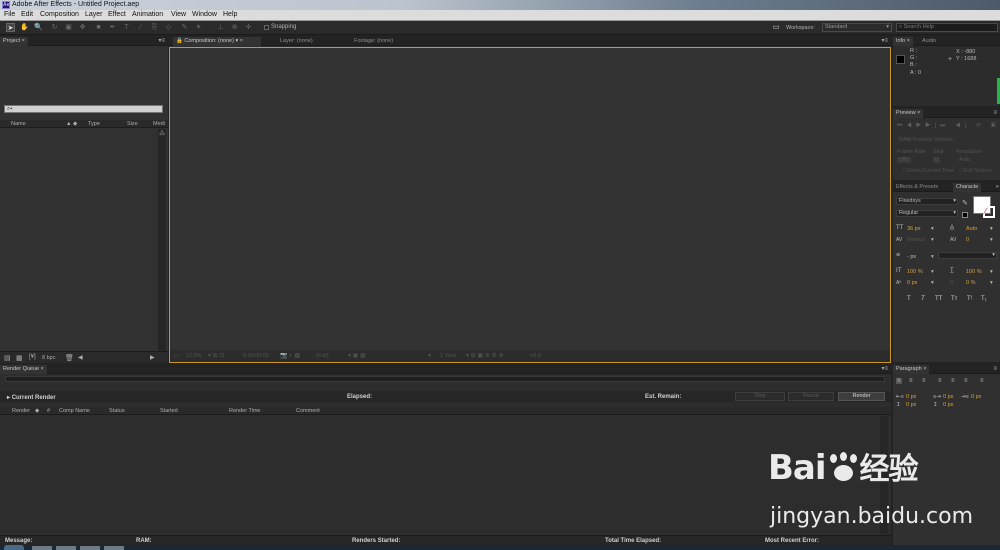 The height and width of the screenshot is (550, 1000). What do you see at coordinates (940, 381) in the screenshot?
I see `justify-left-icon: ≡` at bounding box center [940, 381].